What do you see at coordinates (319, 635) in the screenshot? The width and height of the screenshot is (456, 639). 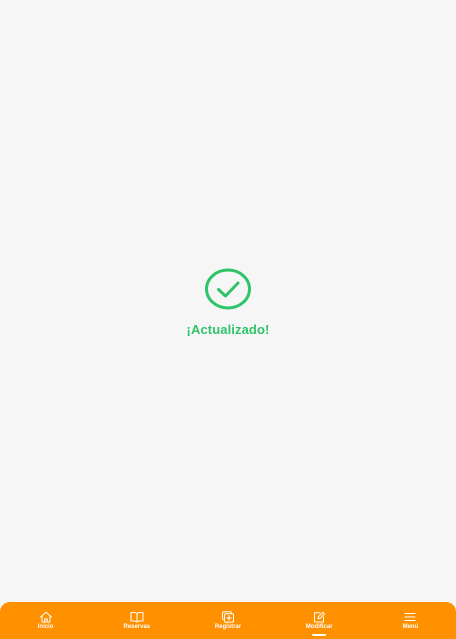 I see `active-tab-indicator` at bounding box center [319, 635].